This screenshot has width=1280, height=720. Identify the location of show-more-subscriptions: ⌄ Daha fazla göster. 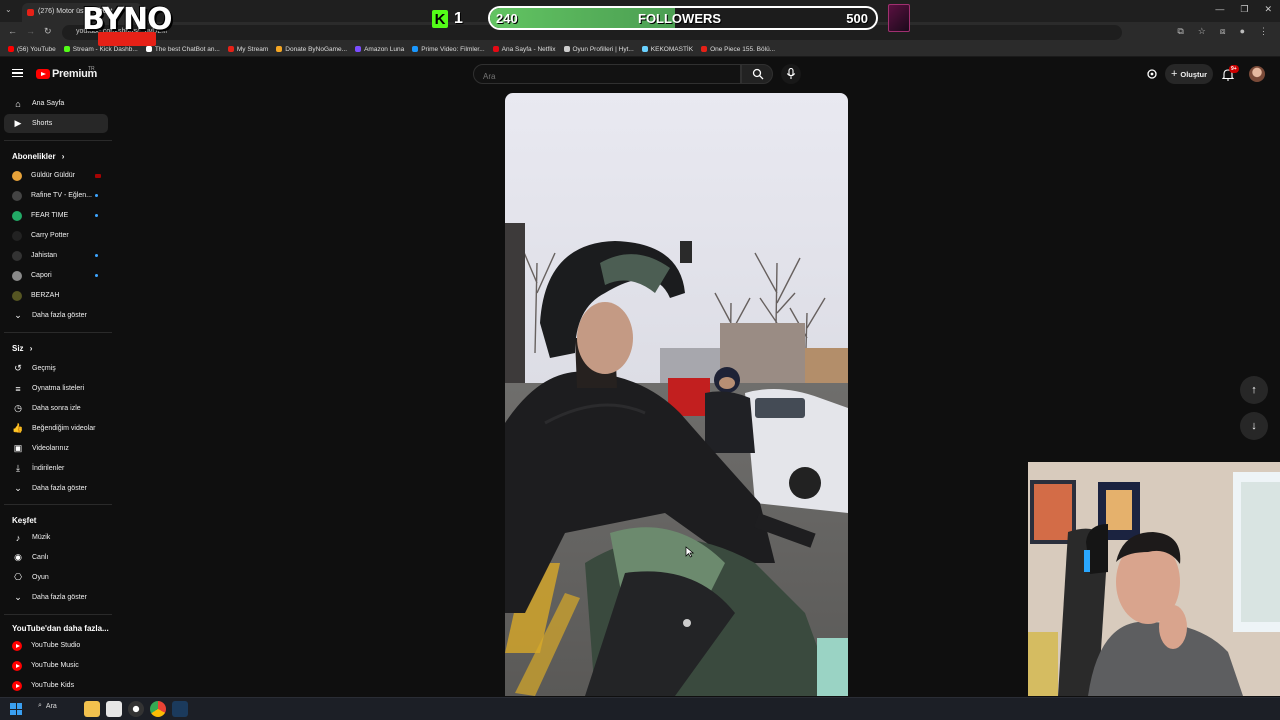
(56, 315).